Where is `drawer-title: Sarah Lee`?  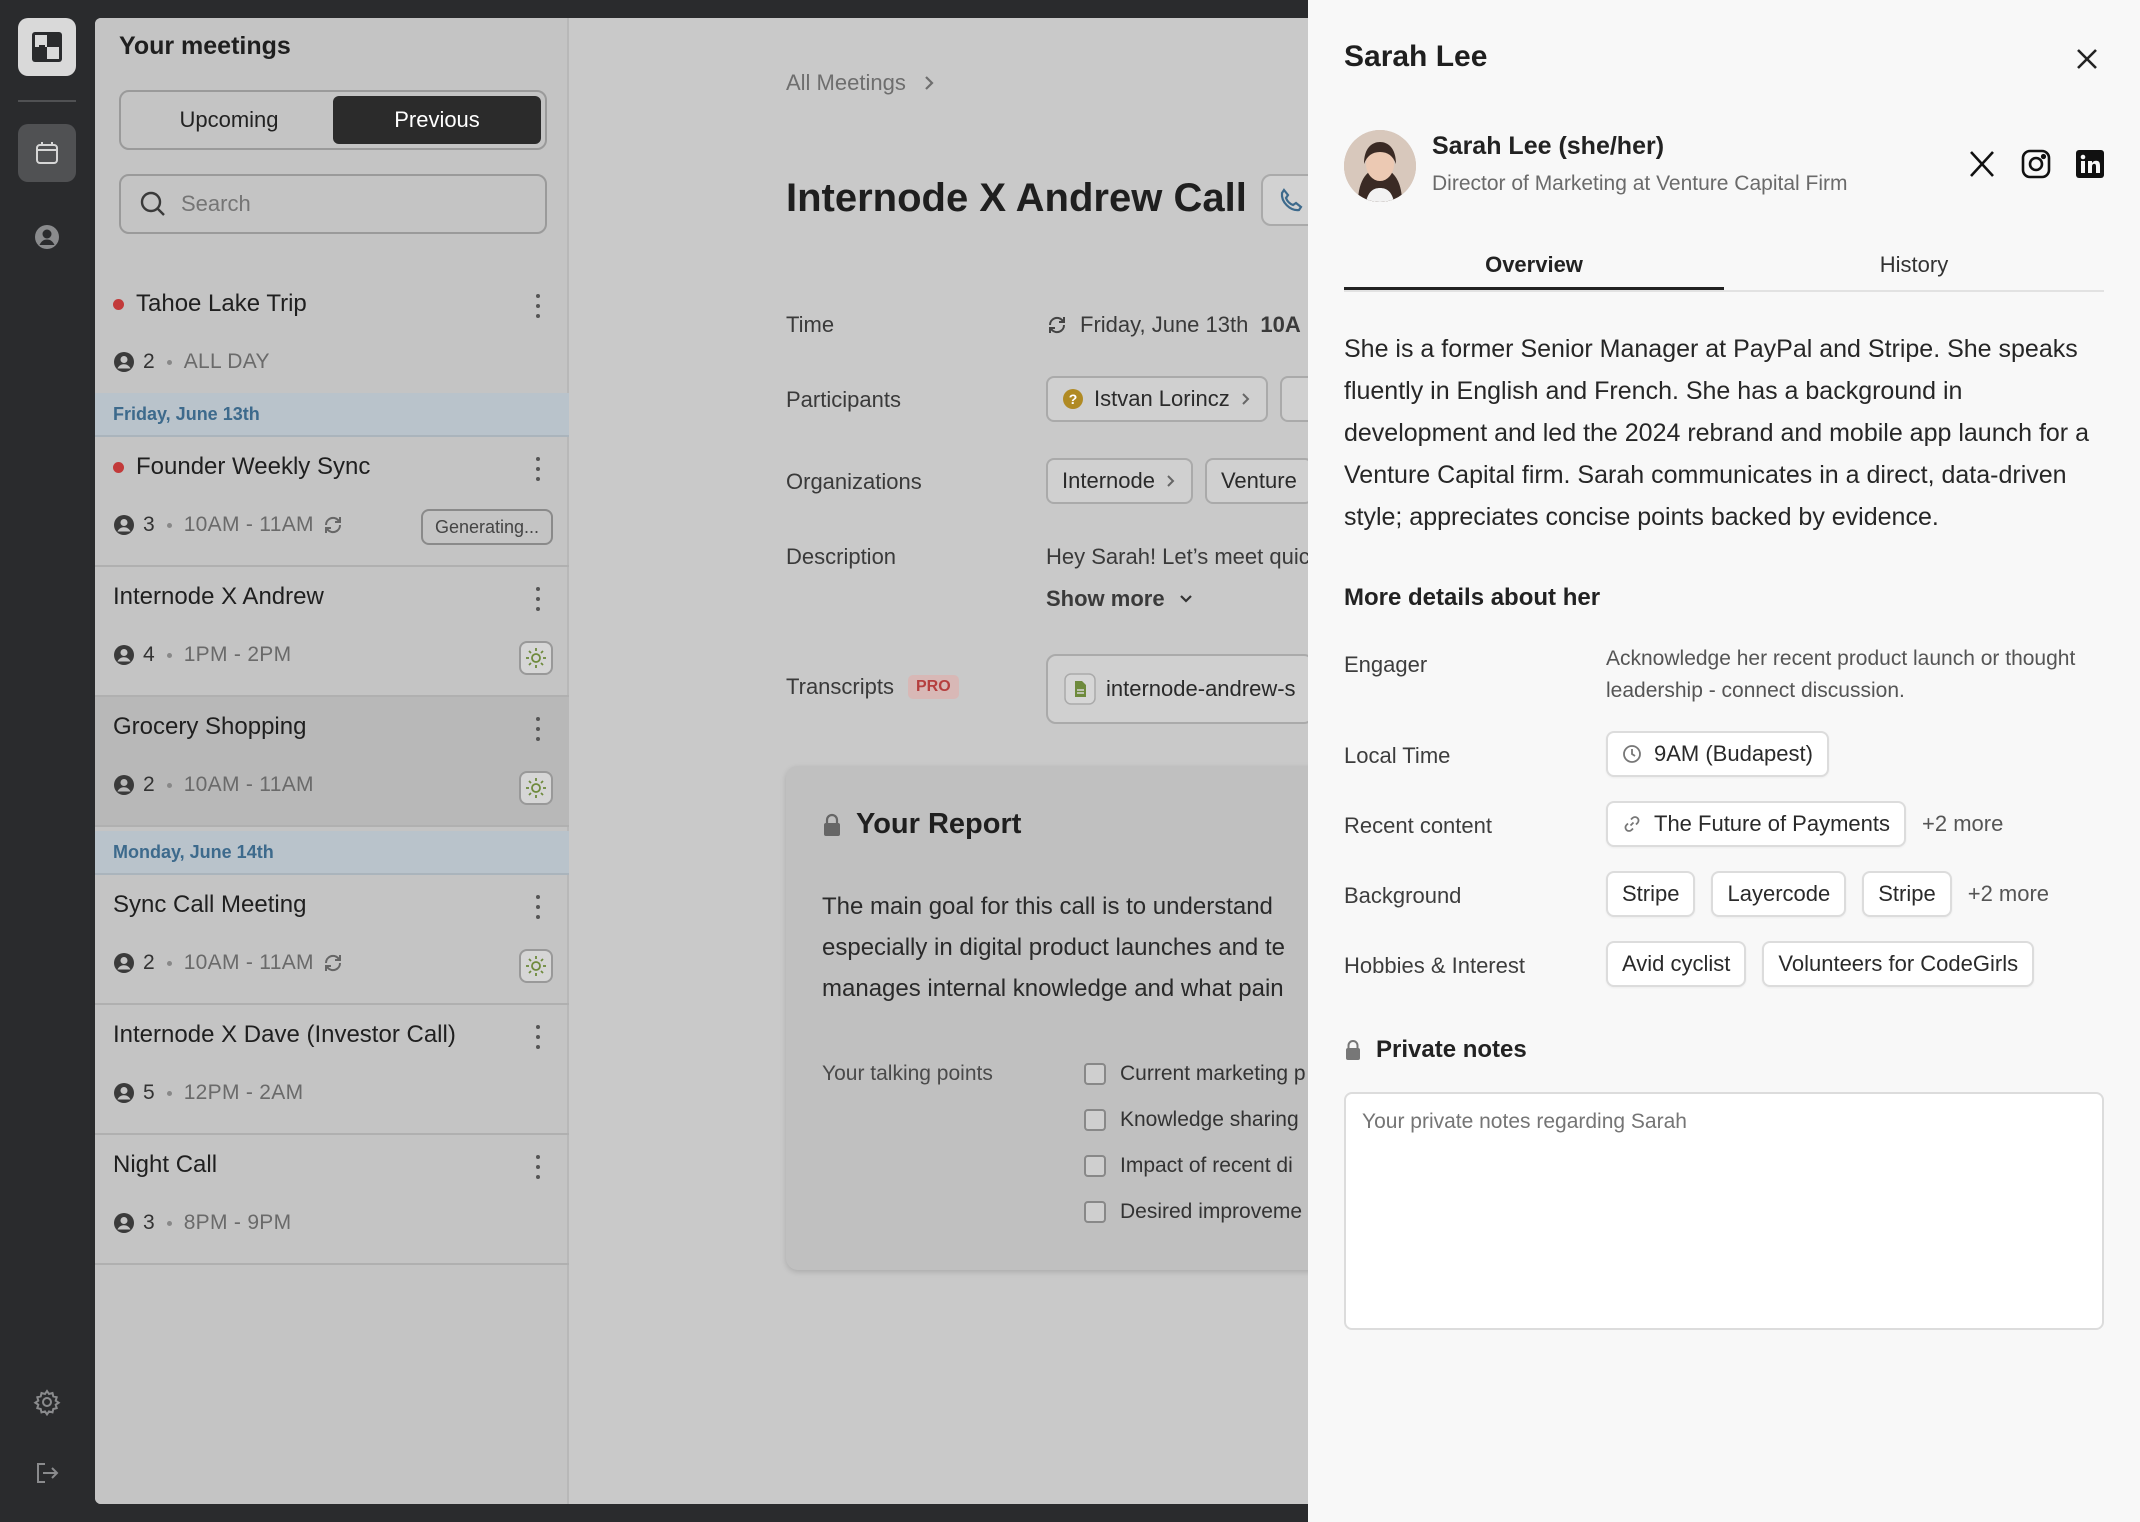
drawer-title: Sarah Lee is located at coordinates (1416, 56).